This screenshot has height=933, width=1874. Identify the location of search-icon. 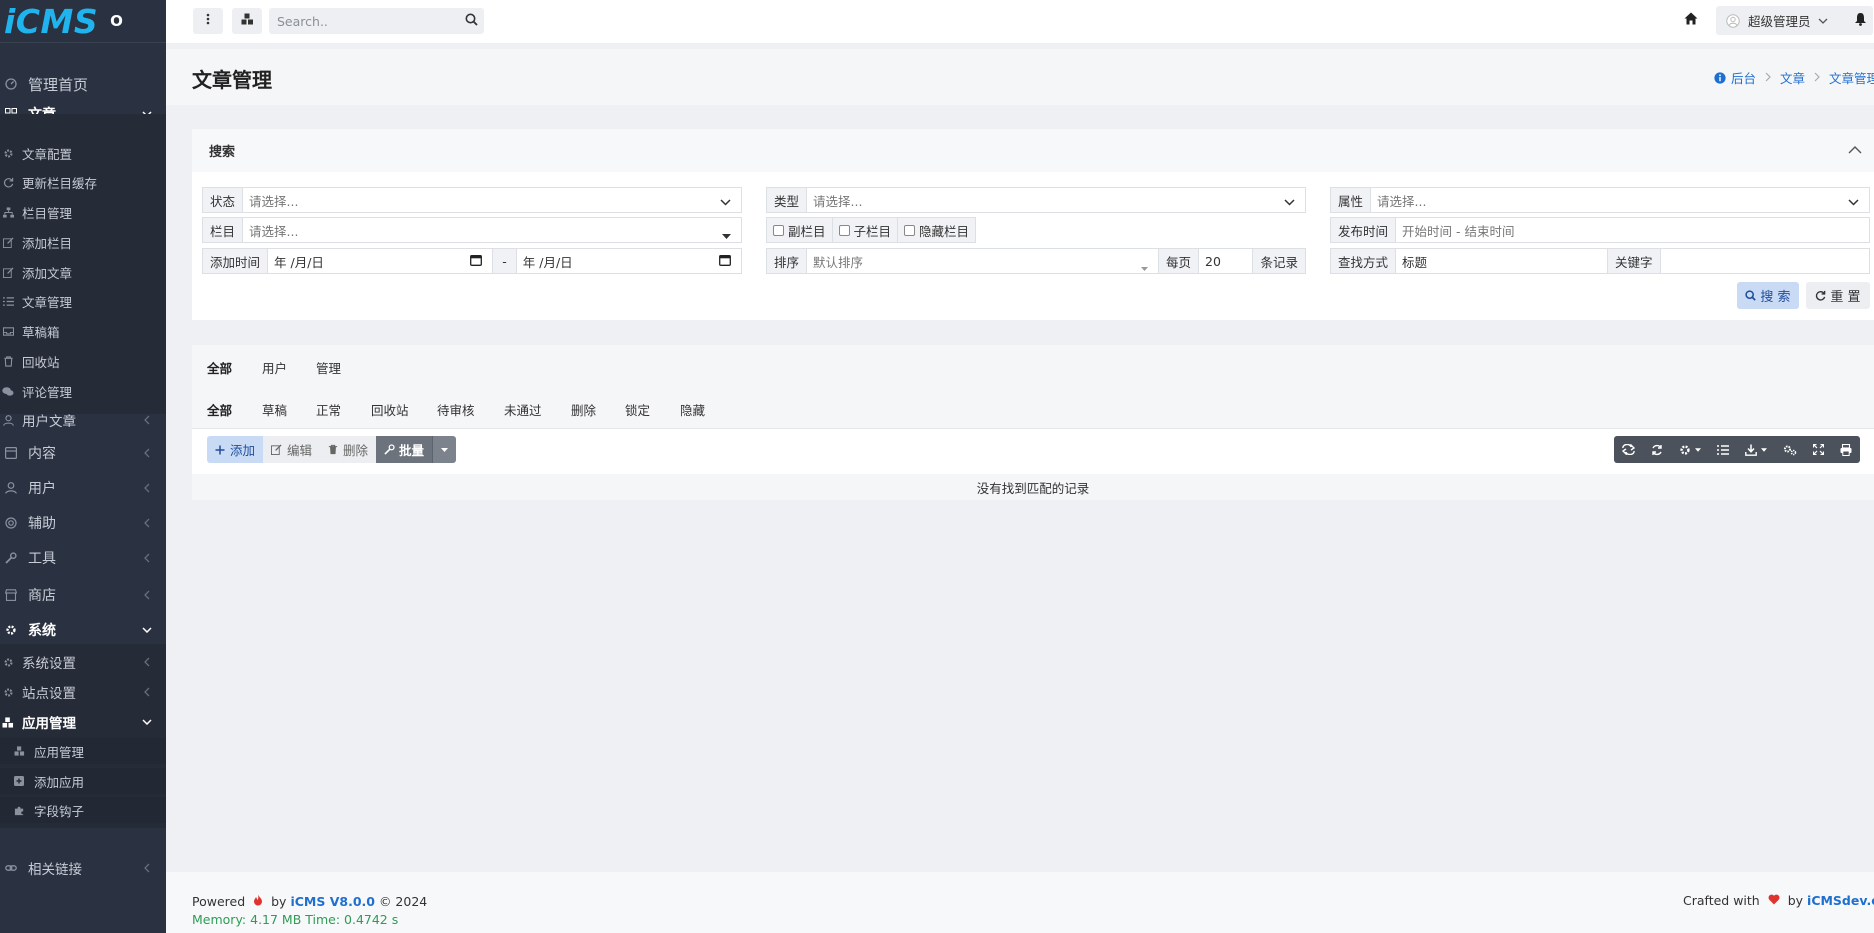
(471, 21).